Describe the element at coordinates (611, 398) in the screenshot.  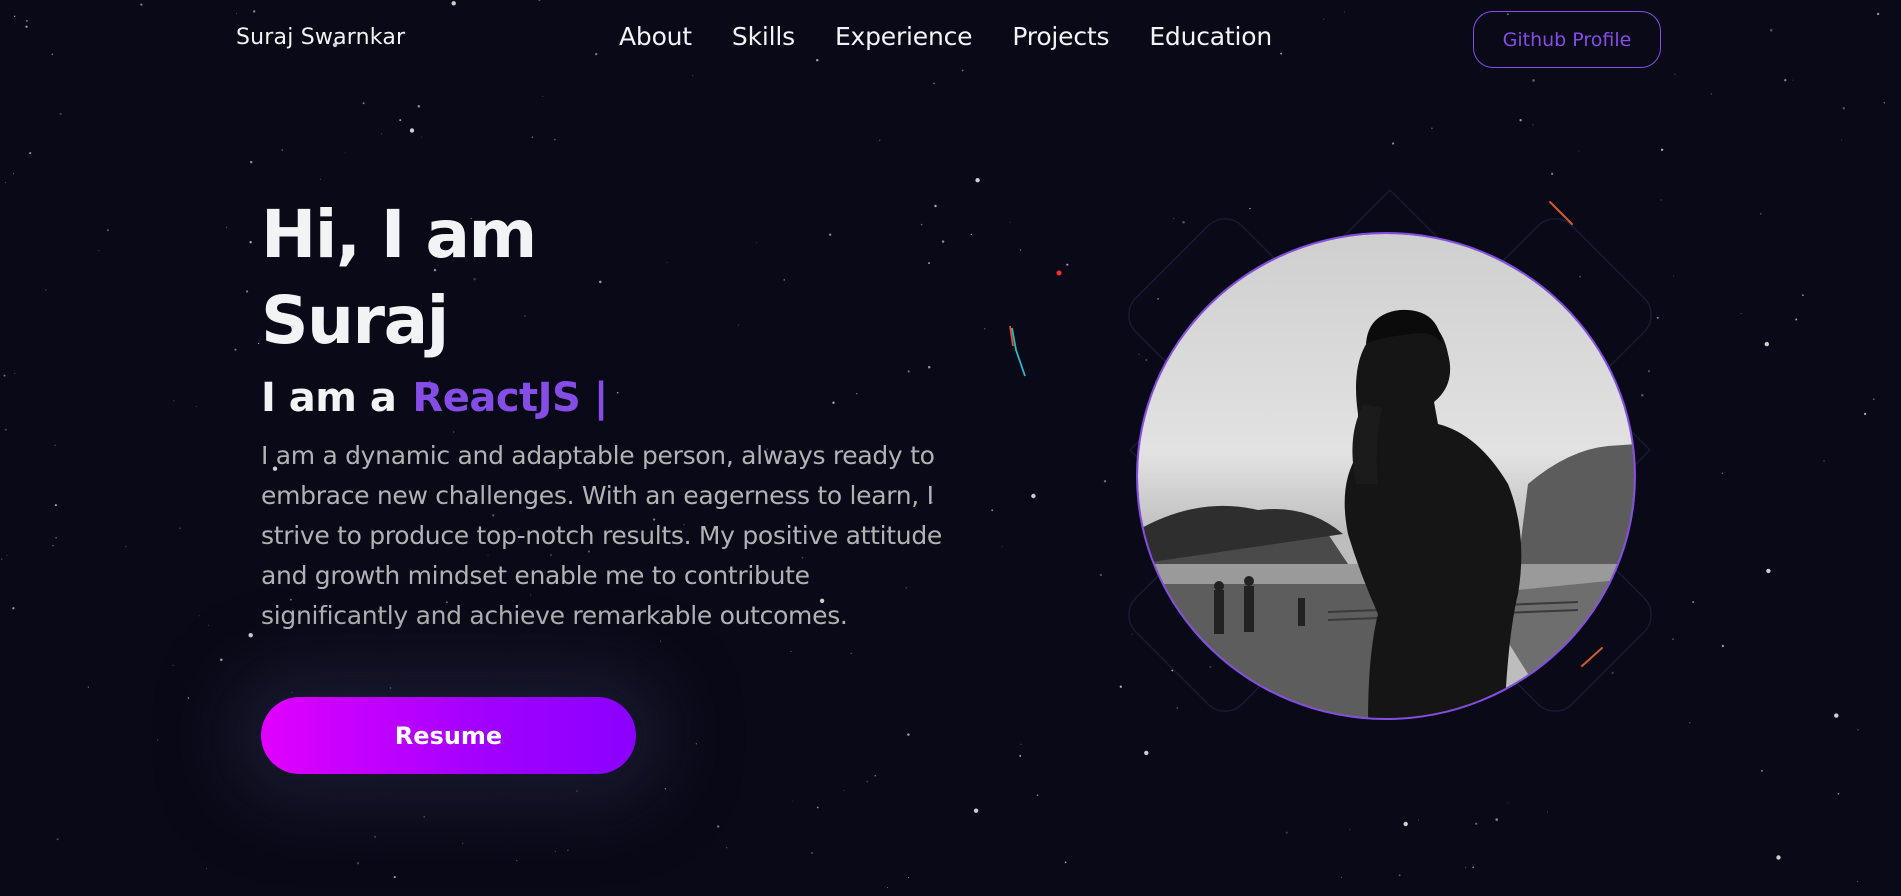
I see `role-line: I am a ReactJS |` at that location.